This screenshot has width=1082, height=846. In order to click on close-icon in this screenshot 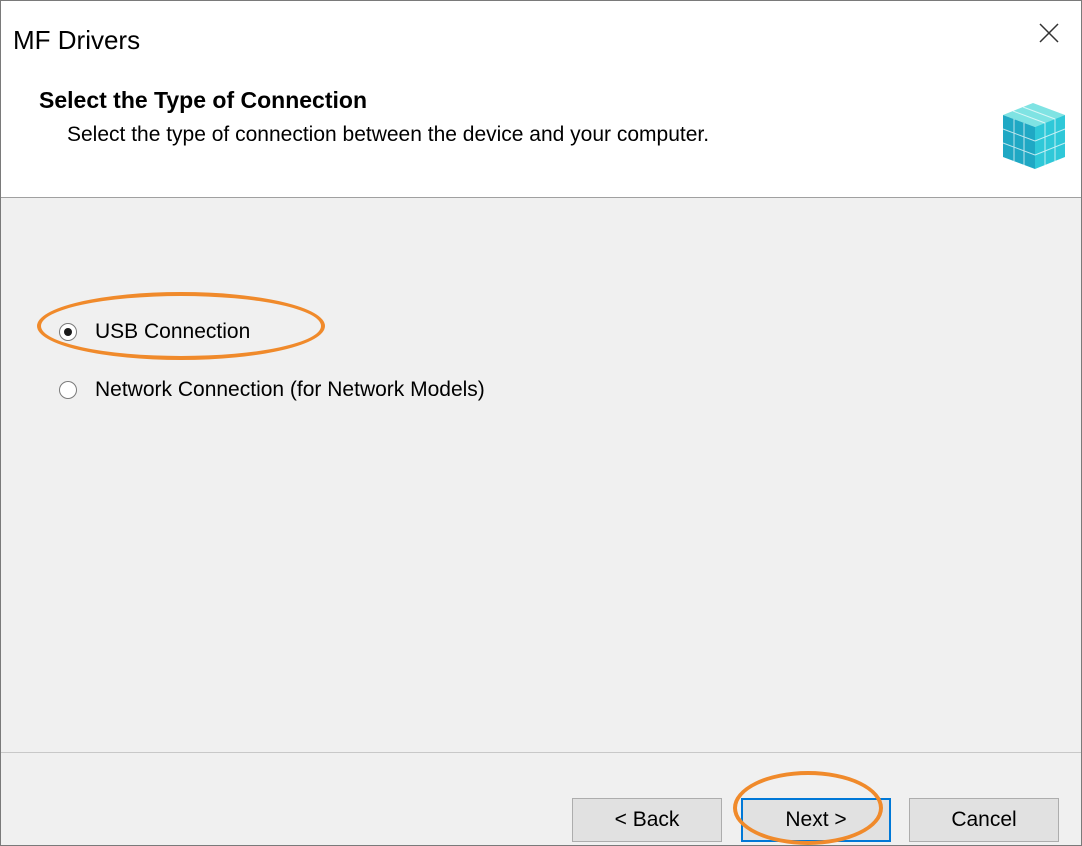, I will do `click(1049, 33)`.